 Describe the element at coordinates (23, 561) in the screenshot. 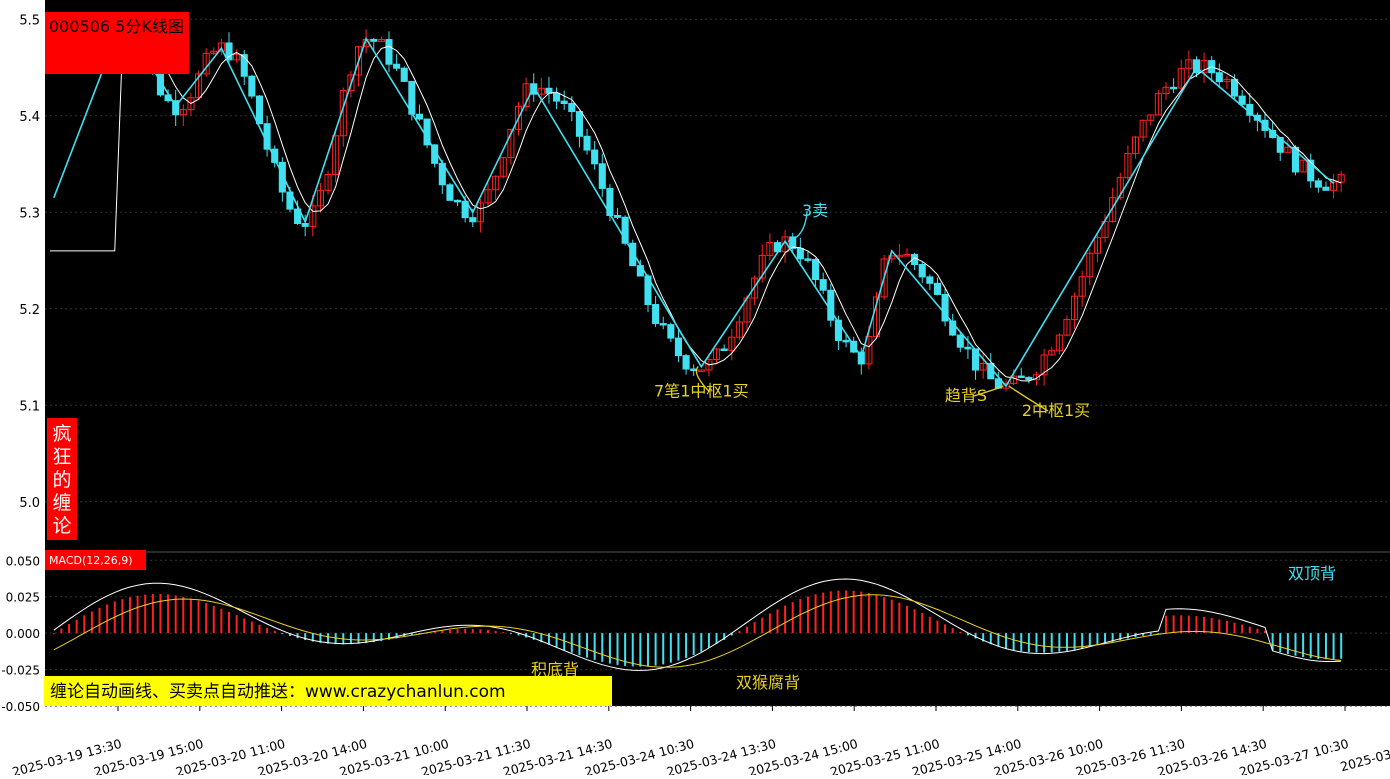

I see `macd-tick-label: 0.050` at that location.